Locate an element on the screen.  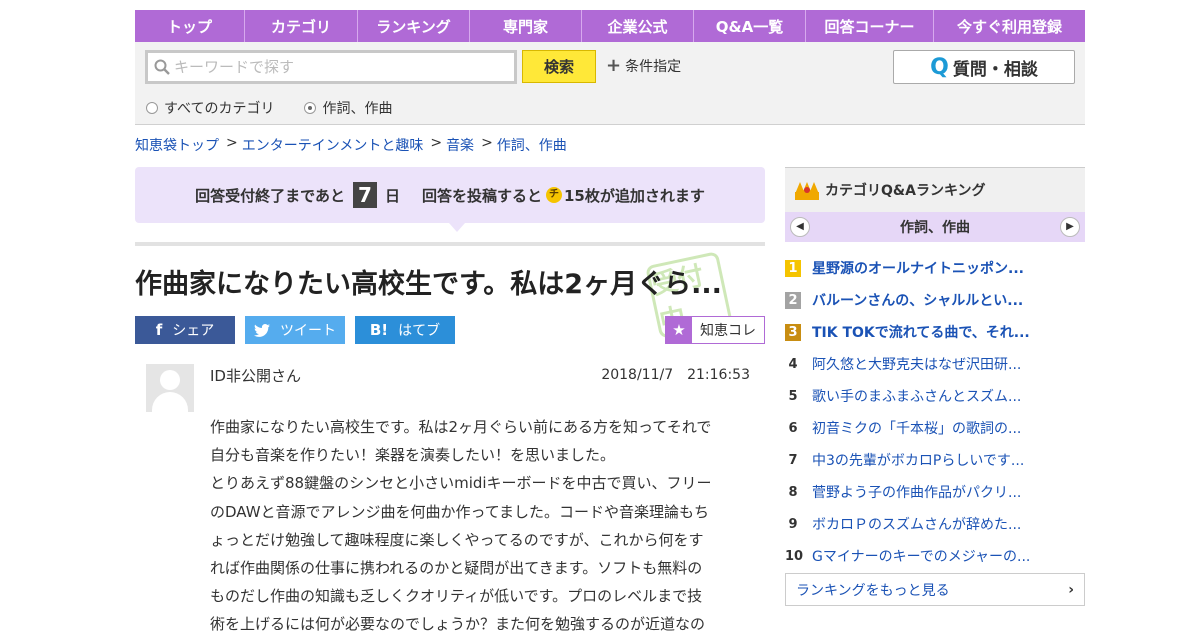
ranking-more-button: ランキングをもっと見る › is located at coordinates (935, 589).